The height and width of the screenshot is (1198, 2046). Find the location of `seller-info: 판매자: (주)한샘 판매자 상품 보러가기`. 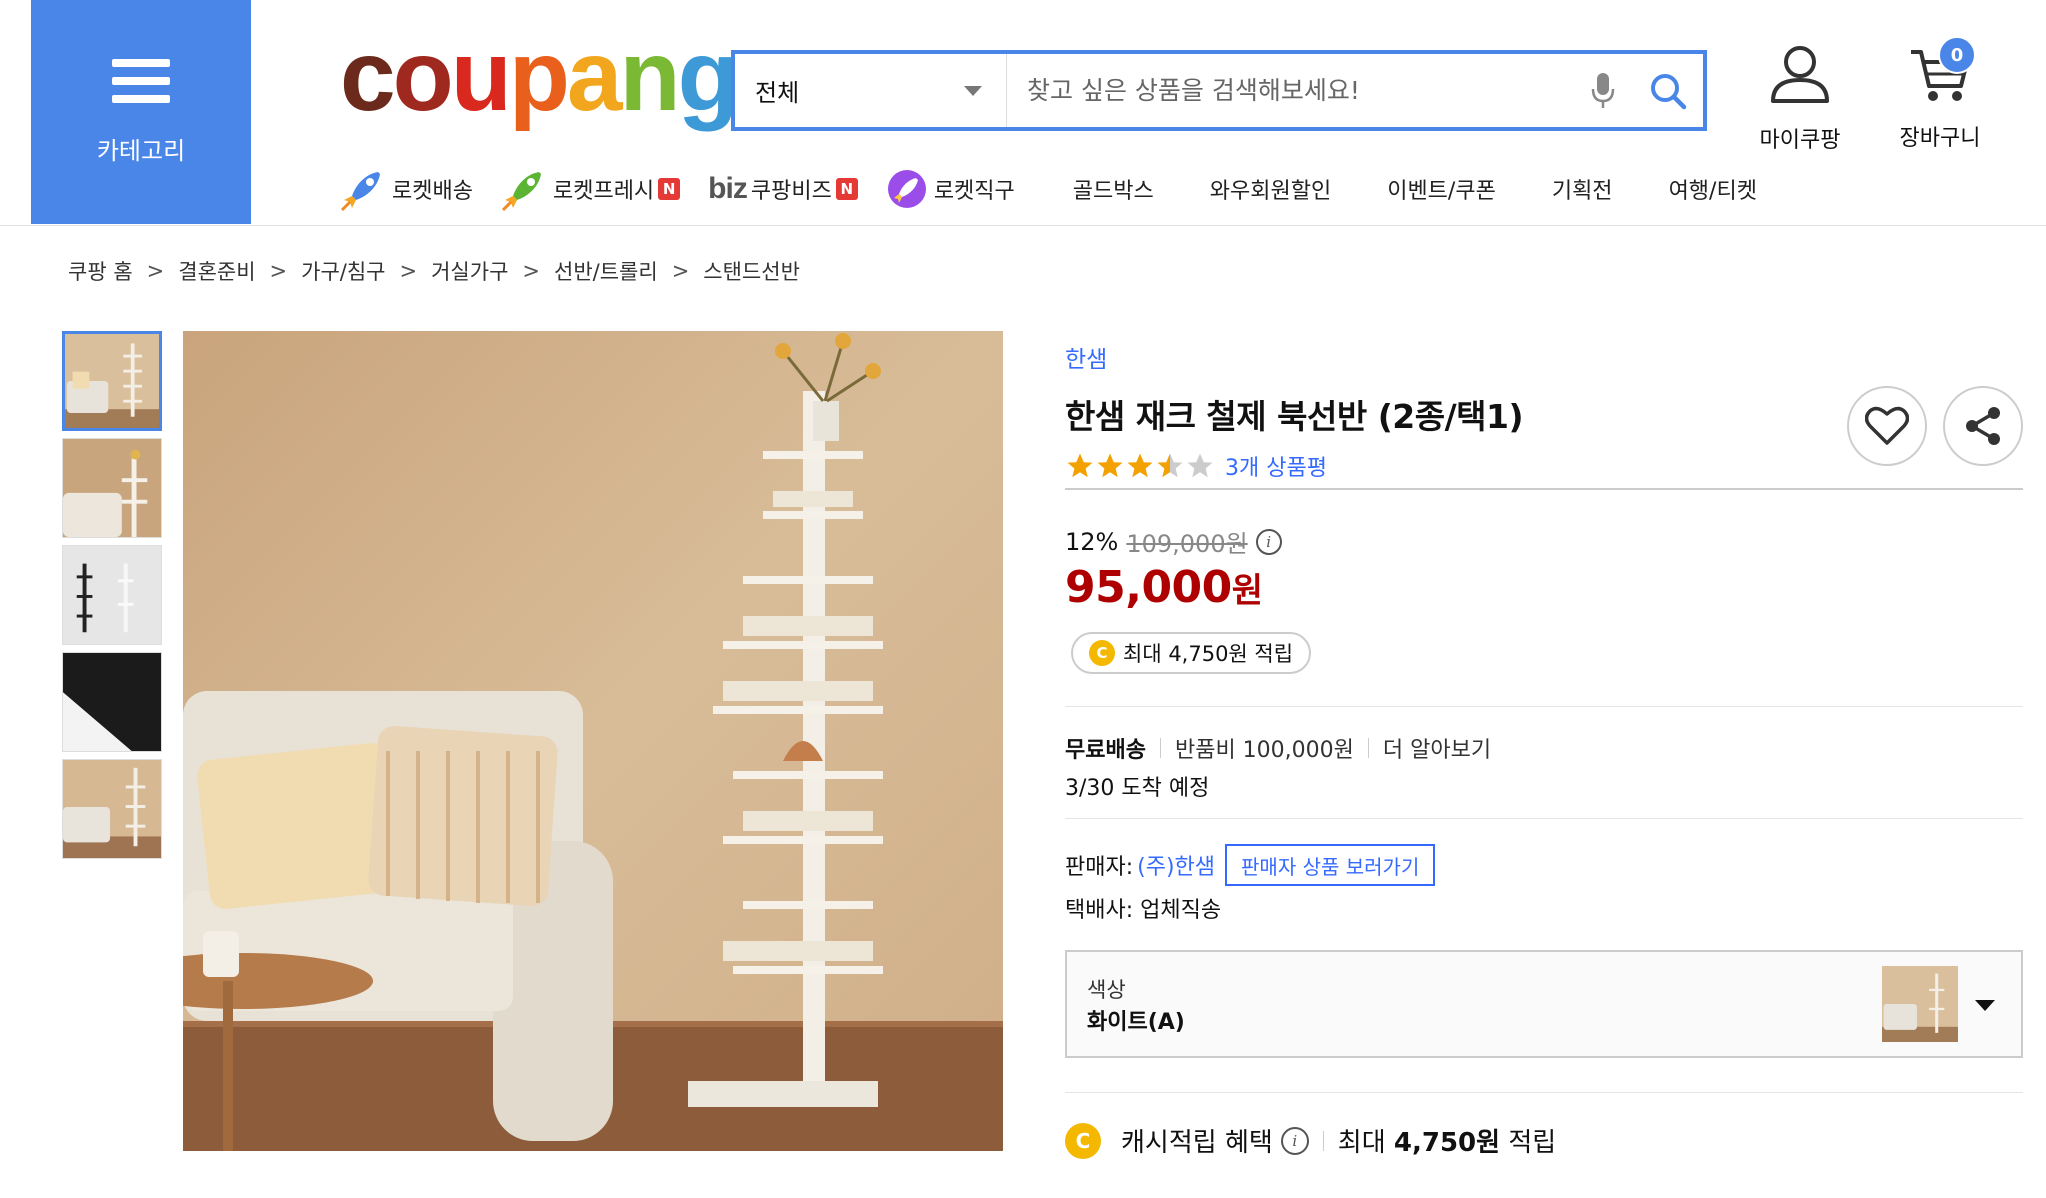

seller-info: 판매자: (주)한샘 판매자 상품 보러가기 is located at coordinates (1250, 865).